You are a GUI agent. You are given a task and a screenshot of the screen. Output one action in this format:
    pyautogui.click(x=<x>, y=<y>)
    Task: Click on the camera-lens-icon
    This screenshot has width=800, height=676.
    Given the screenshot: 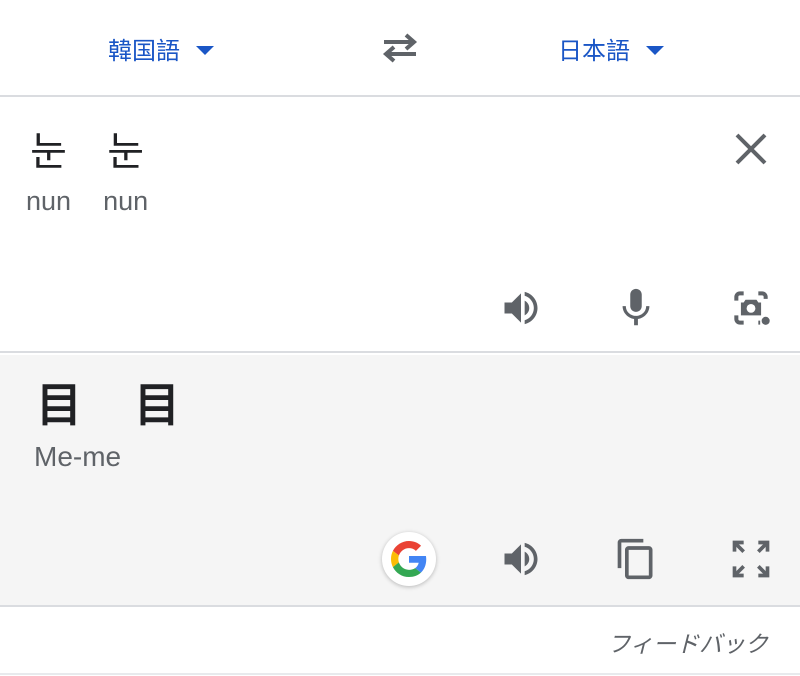 What is the action you would take?
    pyautogui.click(x=752, y=308)
    